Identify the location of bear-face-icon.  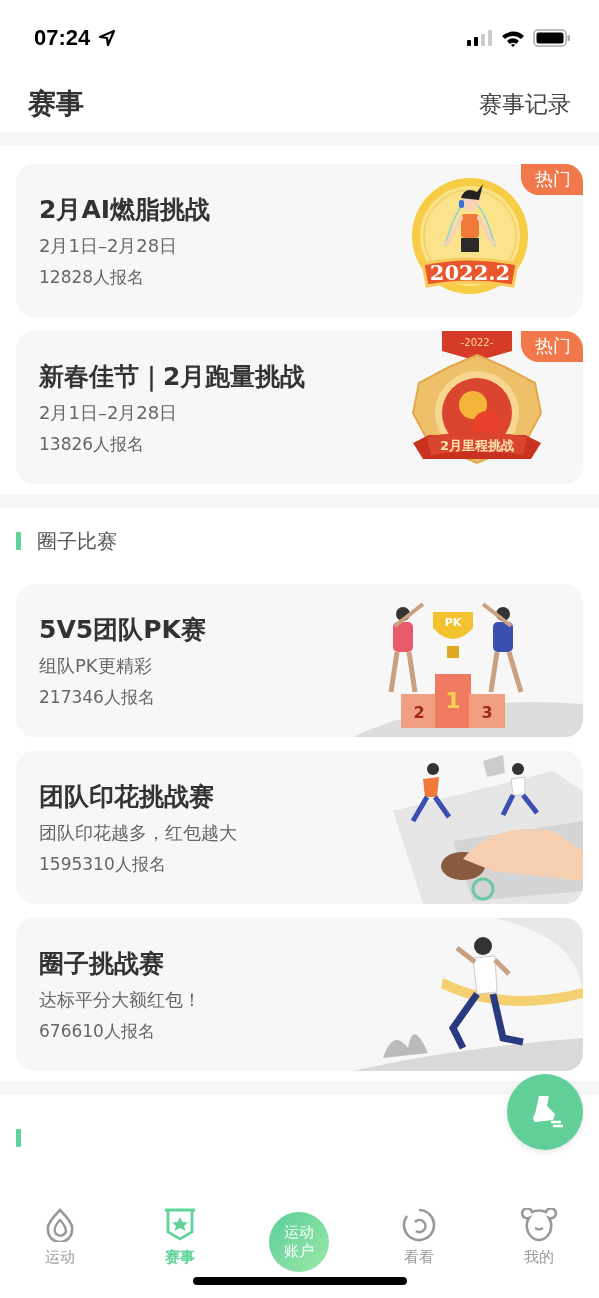
(539, 1225).